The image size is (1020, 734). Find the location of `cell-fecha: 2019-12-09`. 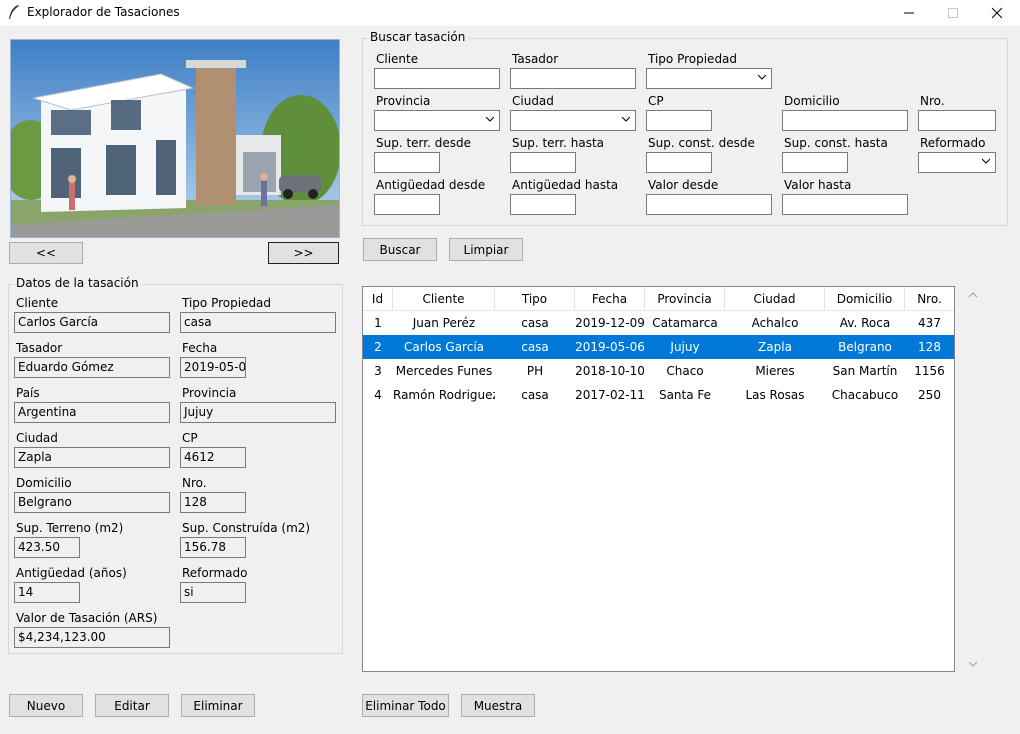

cell-fecha: 2019-12-09 is located at coordinates (610, 323).